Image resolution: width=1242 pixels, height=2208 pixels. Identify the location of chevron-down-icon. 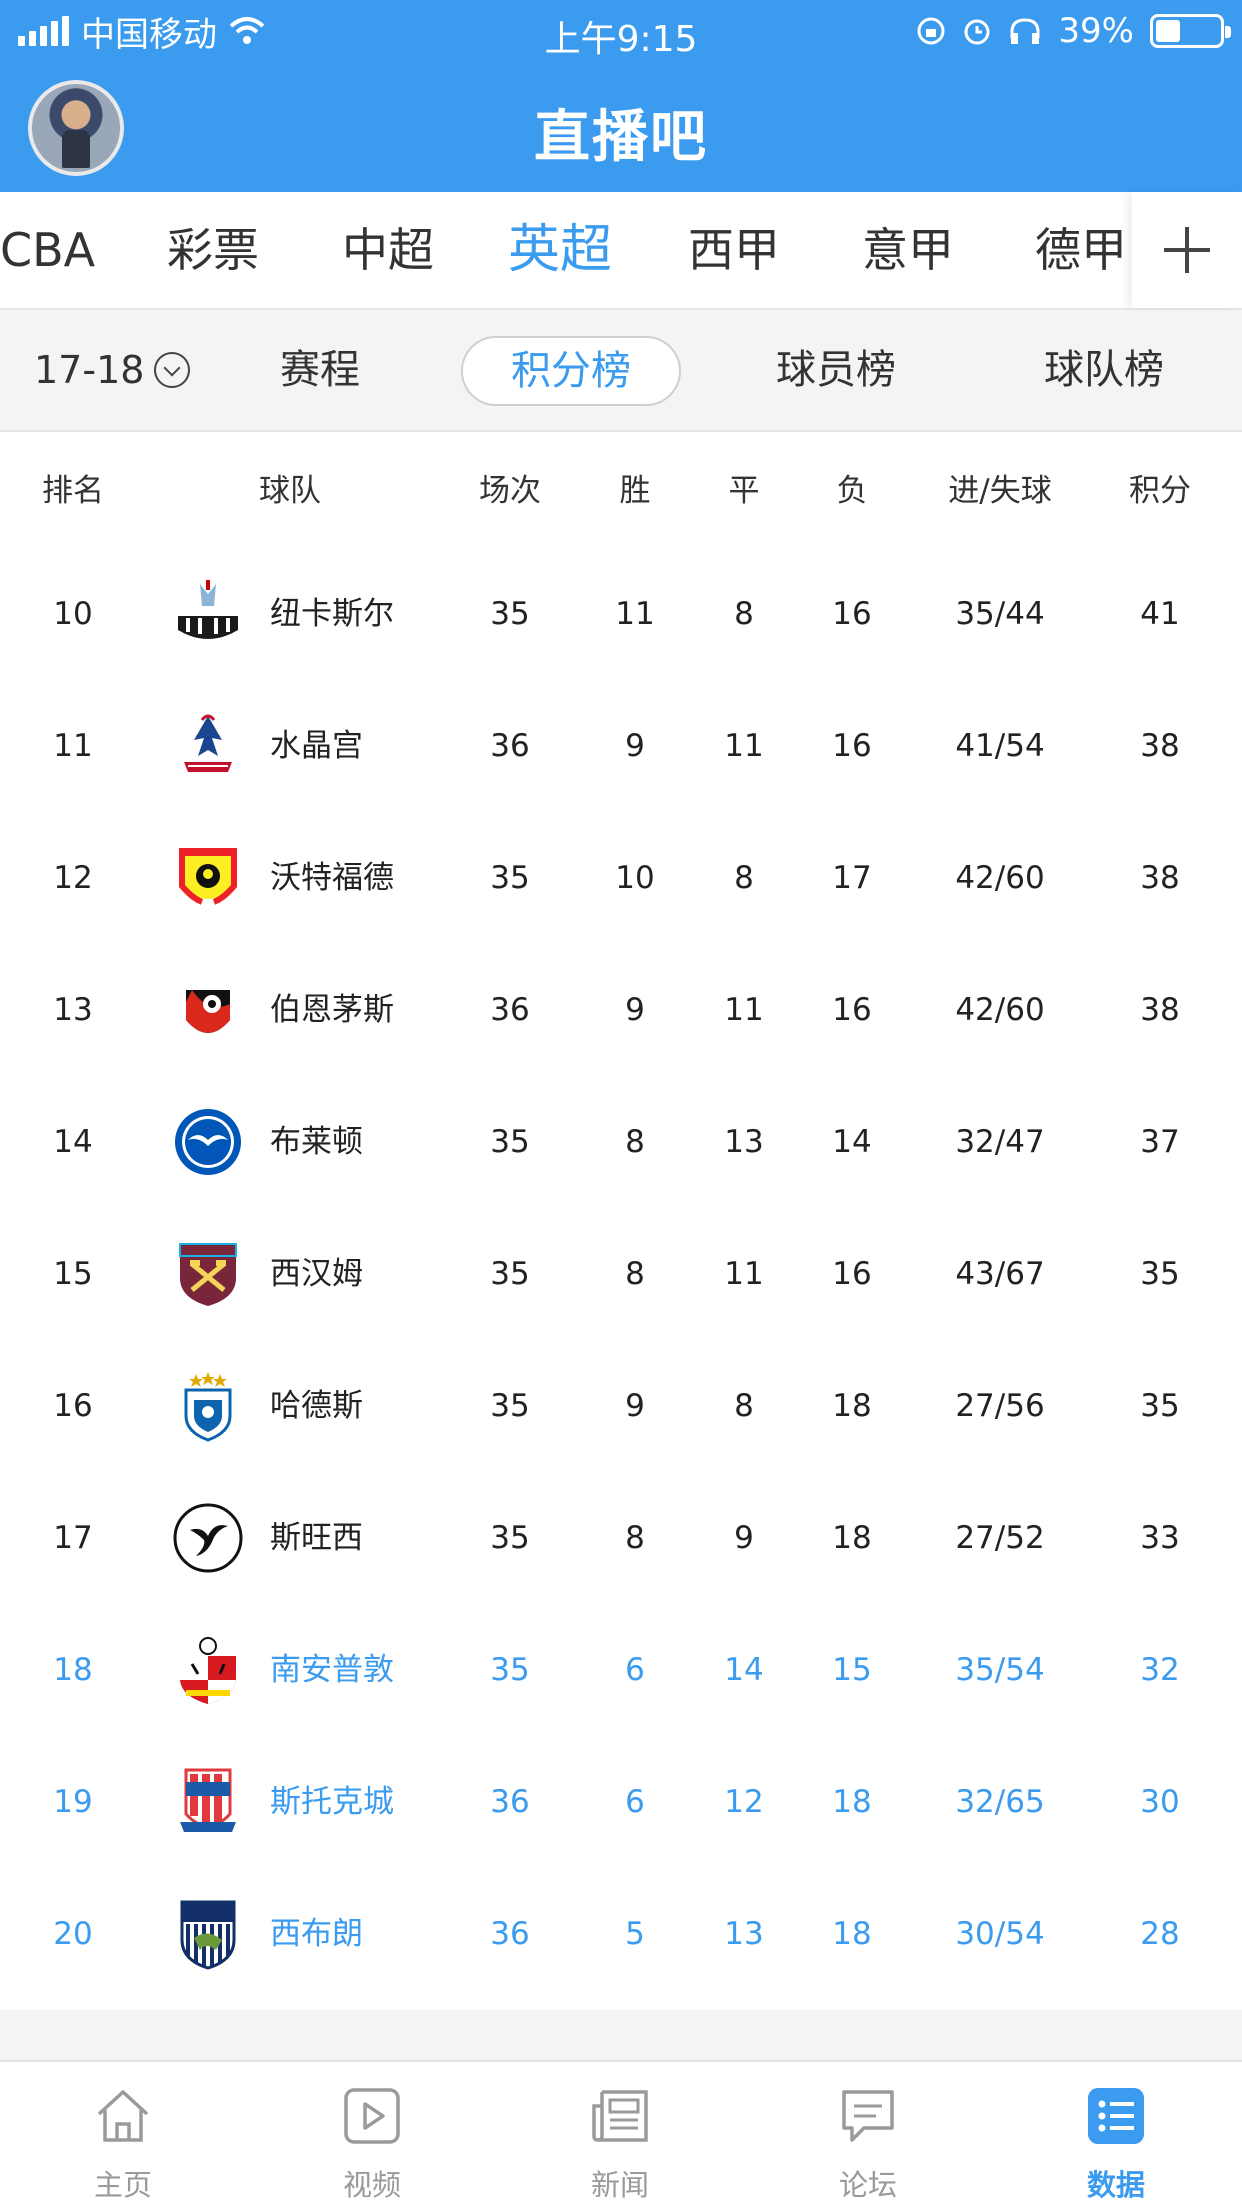
(172, 370).